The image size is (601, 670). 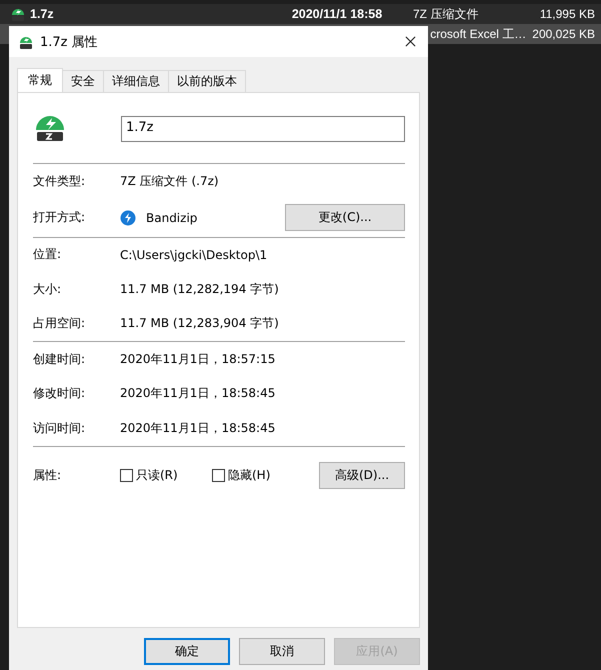 What do you see at coordinates (59, 323) in the screenshot?
I see `field-label: 占用空间:` at bounding box center [59, 323].